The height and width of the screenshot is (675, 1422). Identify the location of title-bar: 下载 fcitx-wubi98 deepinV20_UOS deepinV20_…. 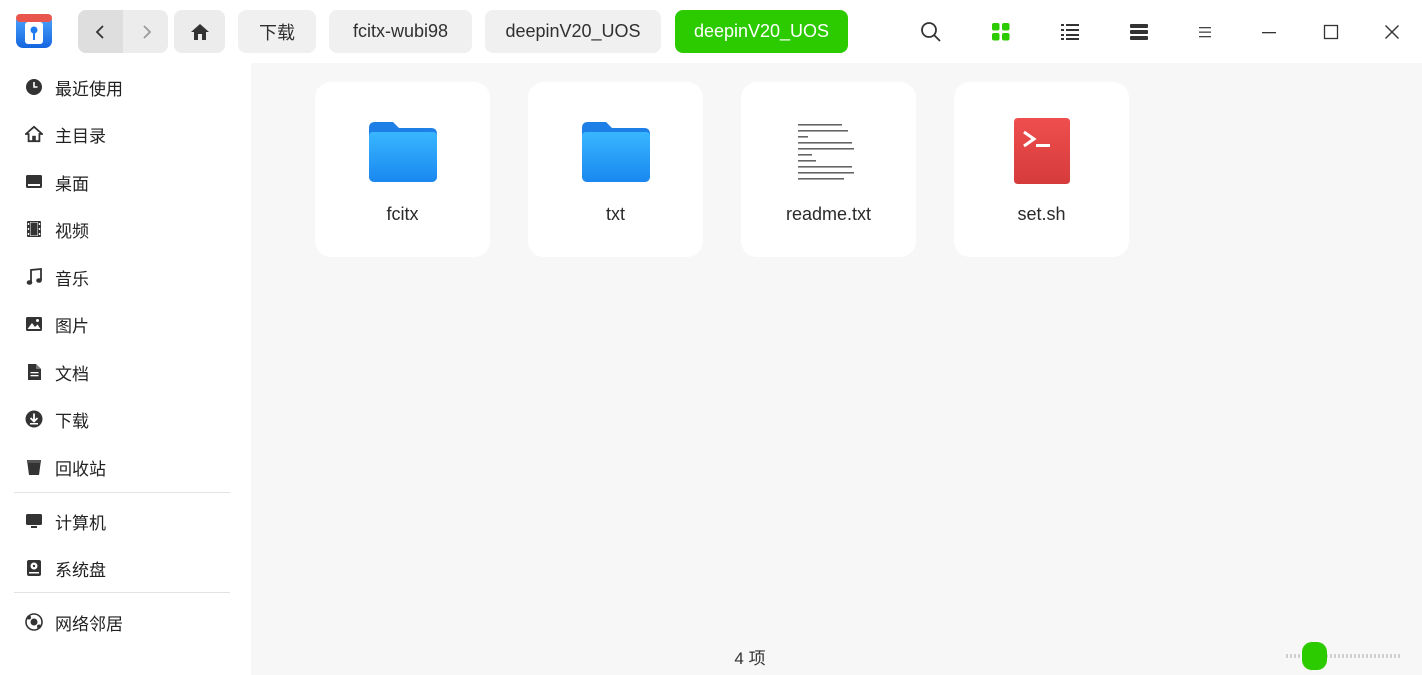
(711, 31).